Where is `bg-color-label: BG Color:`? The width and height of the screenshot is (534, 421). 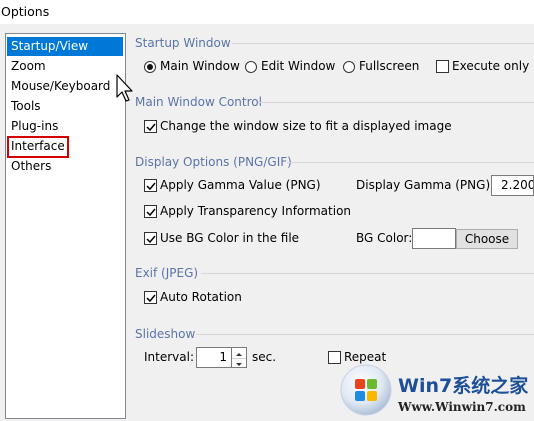 bg-color-label: BG Color: is located at coordinates (384, 238).